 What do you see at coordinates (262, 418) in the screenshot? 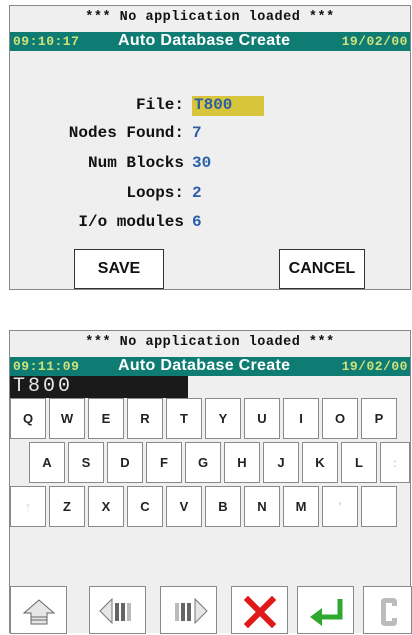
I see `key-u: U` at bounding box center [262, 418].